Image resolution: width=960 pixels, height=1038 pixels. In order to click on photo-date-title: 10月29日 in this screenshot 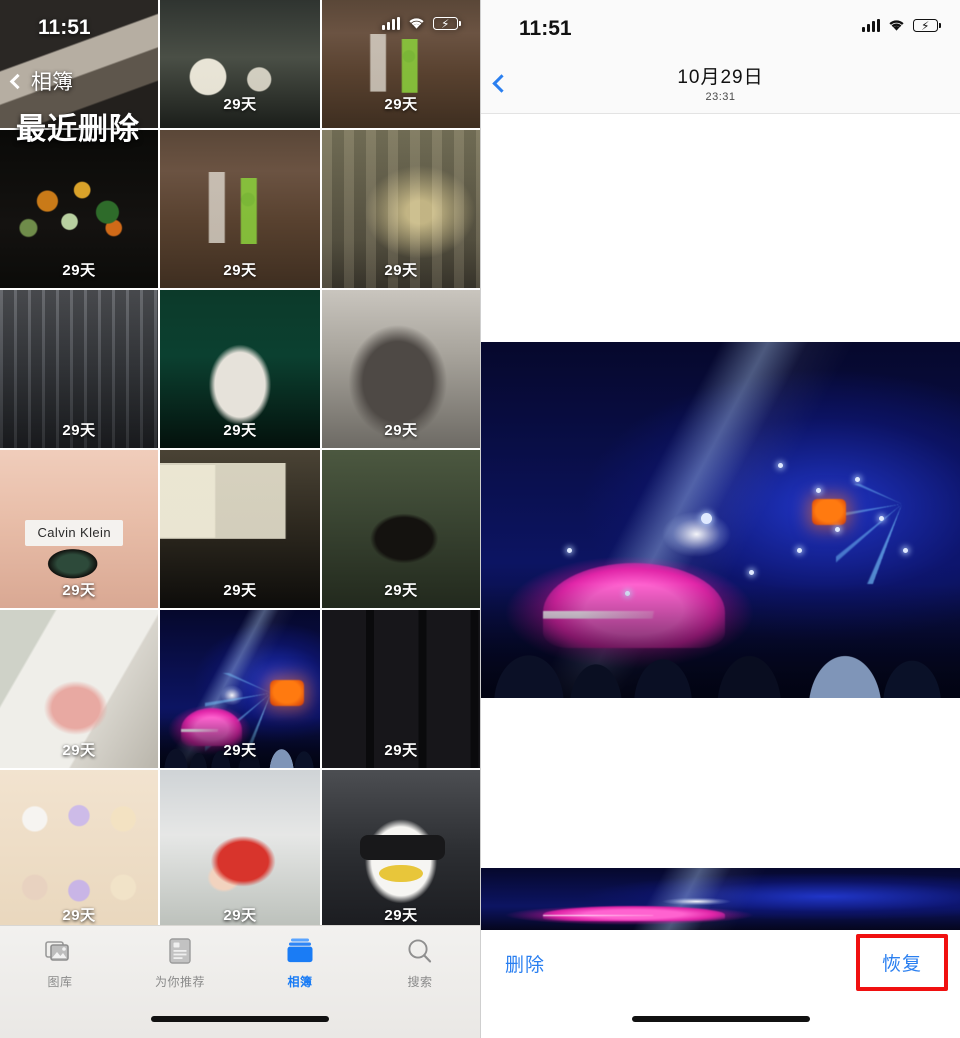, I will do `click(720, 77)`.